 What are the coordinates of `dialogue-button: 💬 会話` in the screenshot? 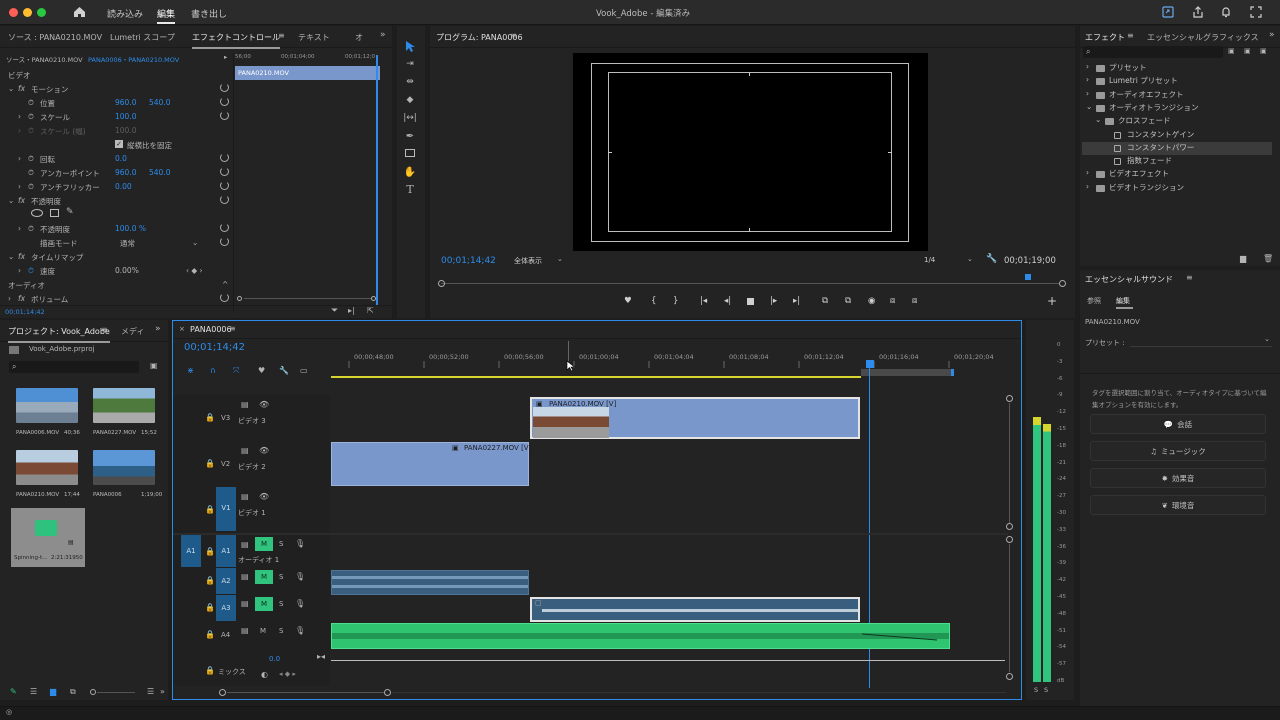 It's located at (1178, 424).